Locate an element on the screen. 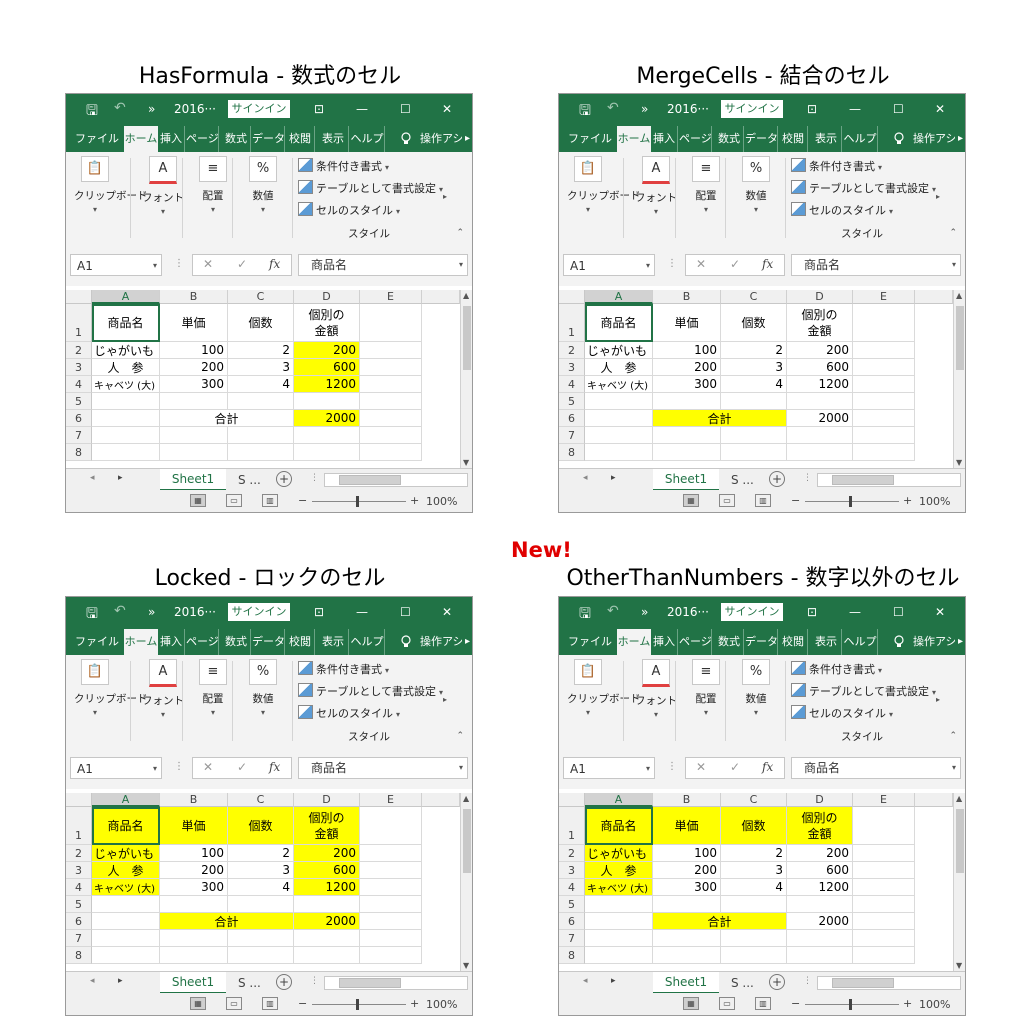  cell-E1 is located at coordinates (884, 826).